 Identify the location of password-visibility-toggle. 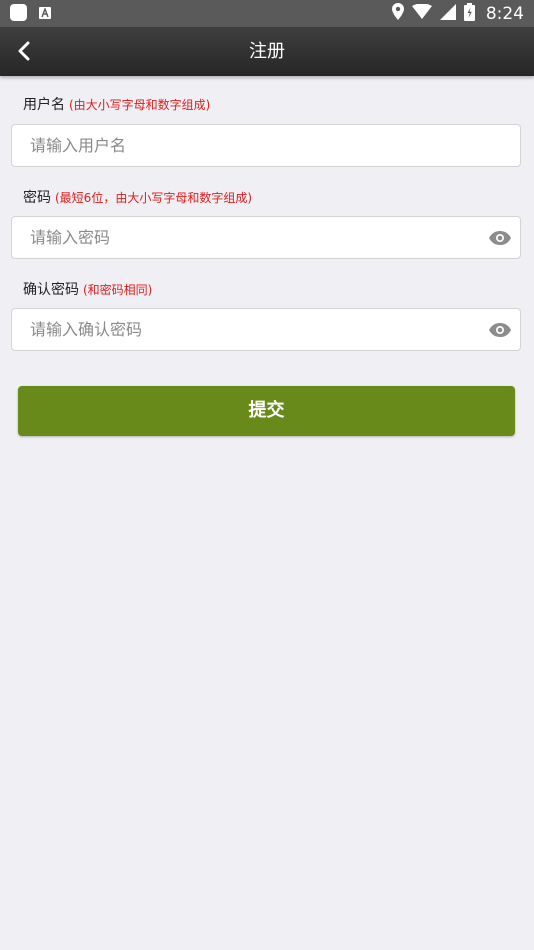
(500, 238).